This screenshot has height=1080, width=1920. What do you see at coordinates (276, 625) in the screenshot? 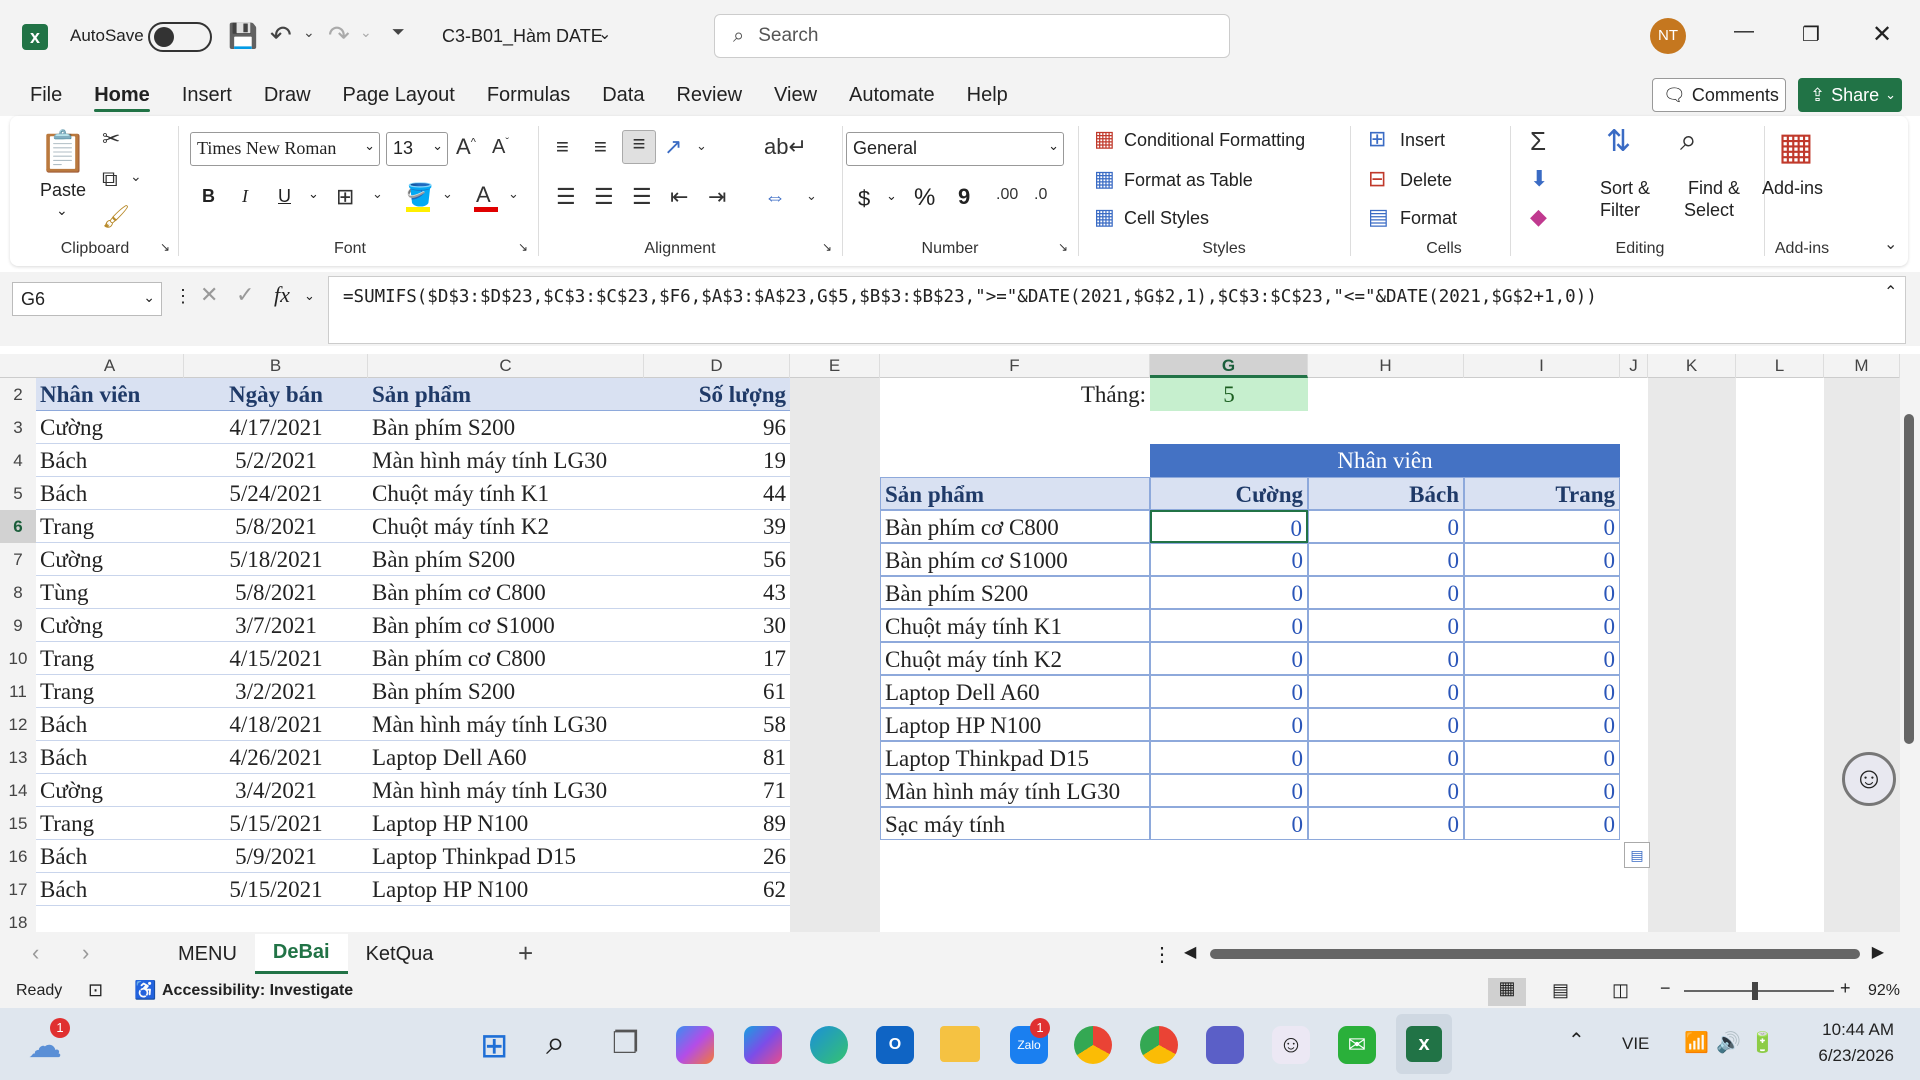
I see `data-cell: 3/7/2021` at bounding box center [276, 625].